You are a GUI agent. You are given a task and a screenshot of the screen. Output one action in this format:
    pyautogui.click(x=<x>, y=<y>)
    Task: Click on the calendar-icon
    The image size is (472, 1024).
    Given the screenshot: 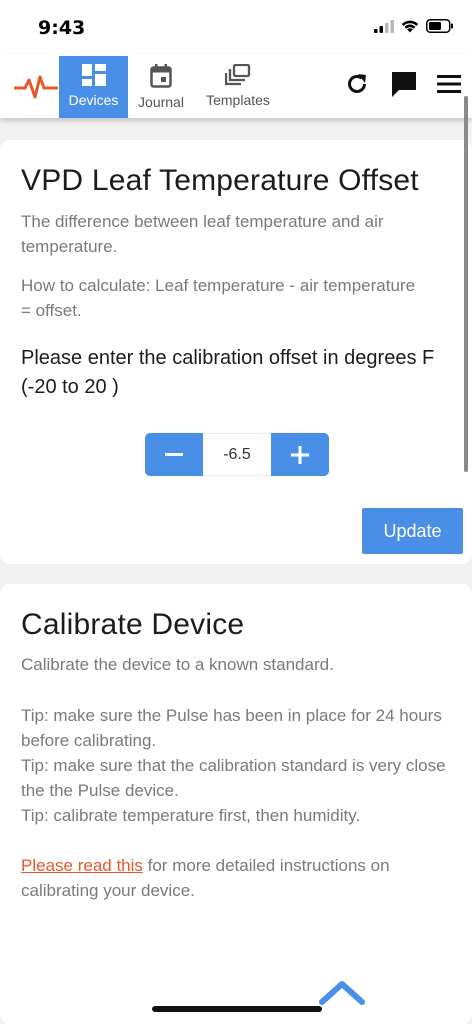 What is the action you would take?
    pyautogui.click(x=161, y=76)
    